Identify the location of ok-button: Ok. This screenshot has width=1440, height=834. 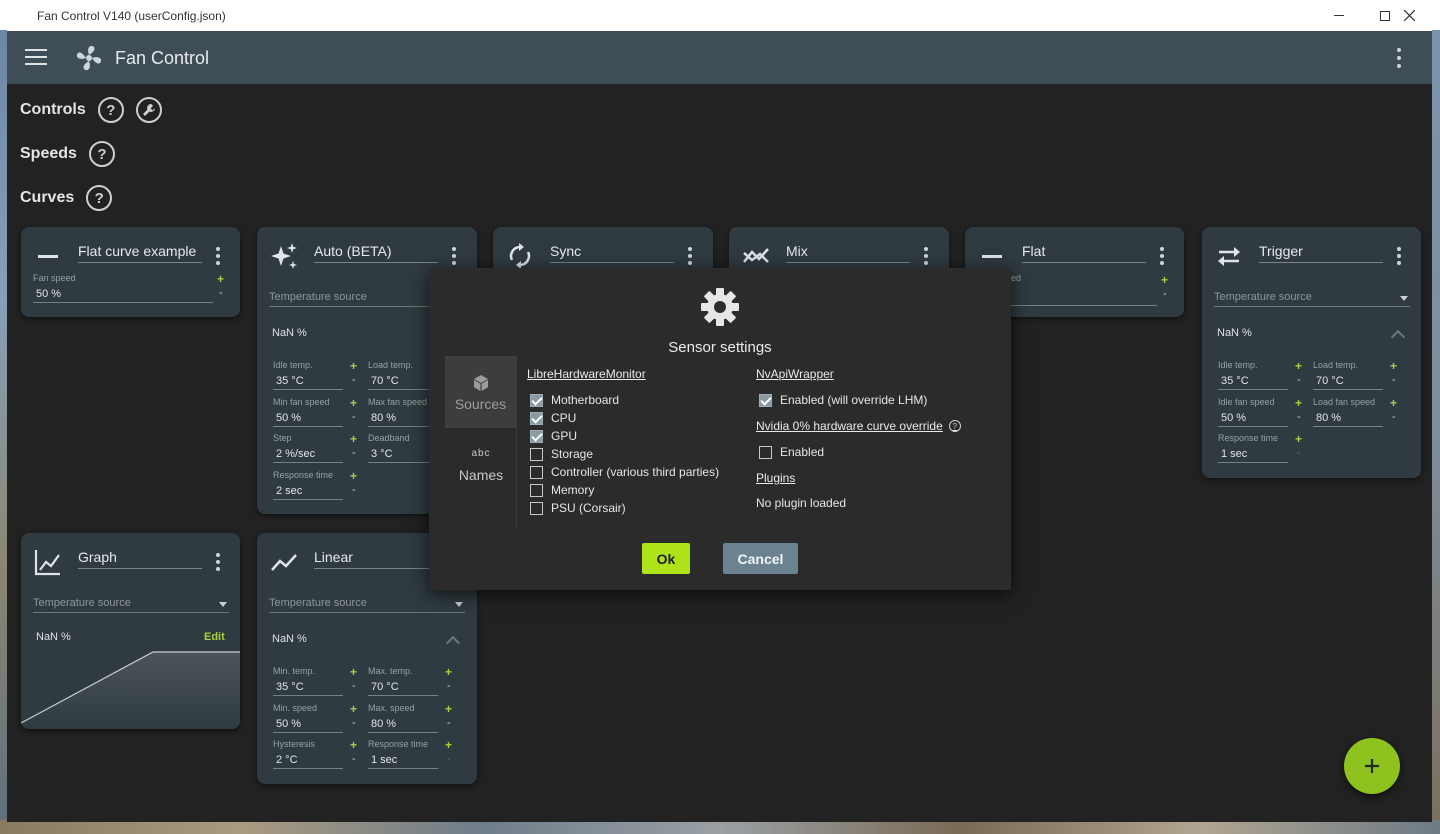
(666, 558).